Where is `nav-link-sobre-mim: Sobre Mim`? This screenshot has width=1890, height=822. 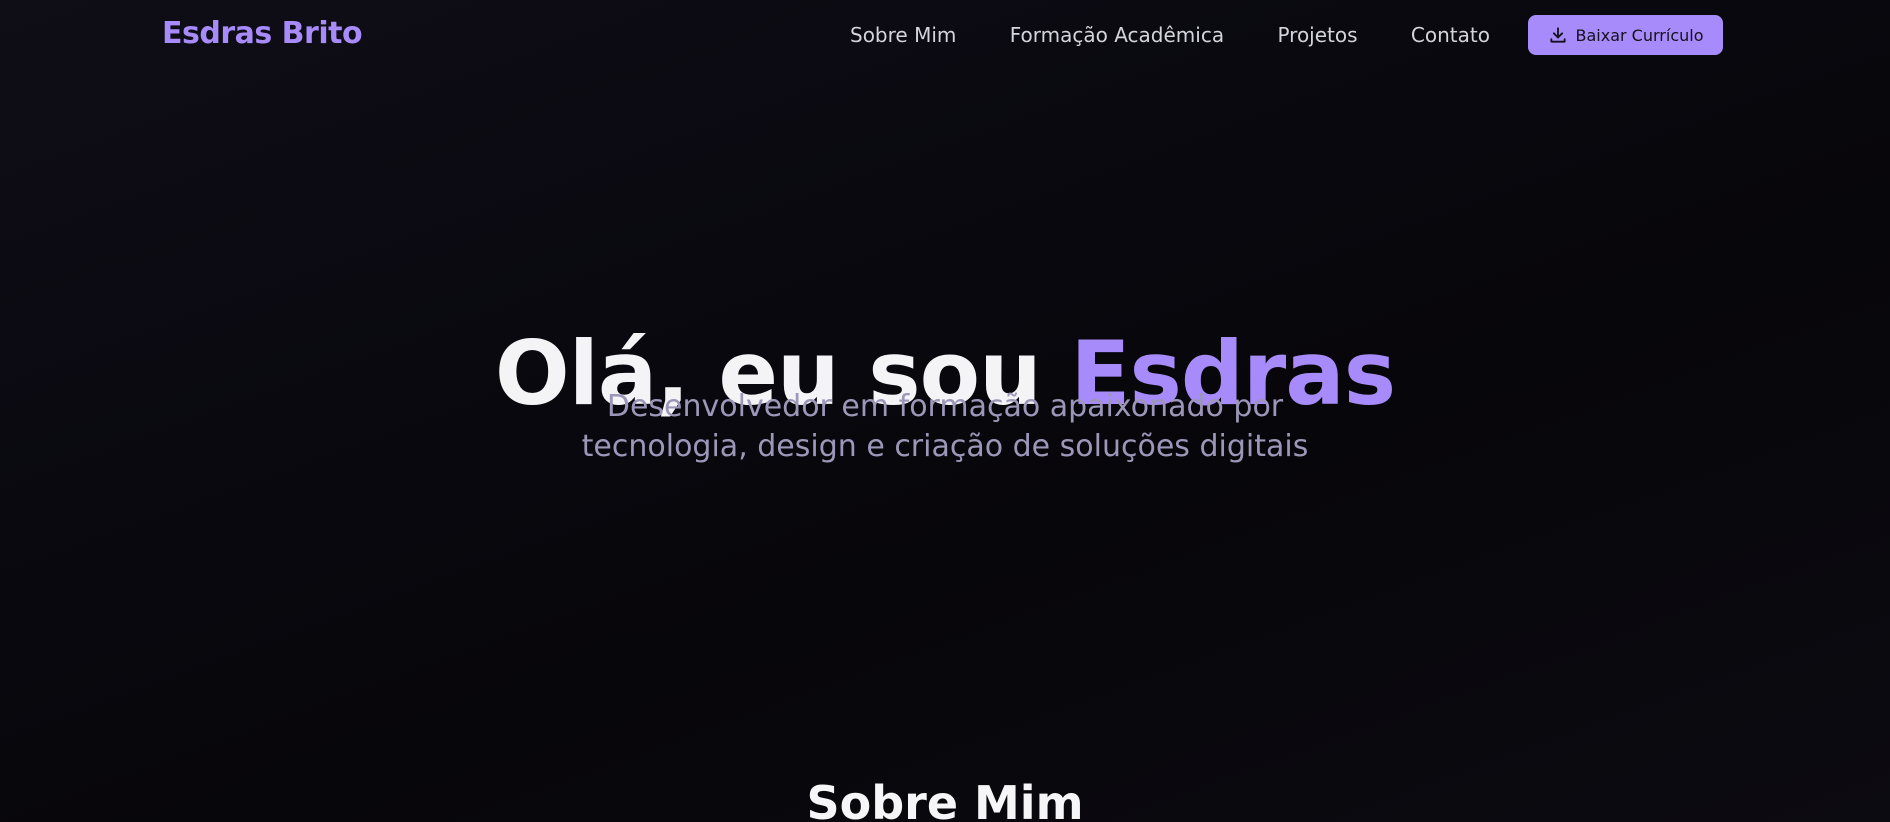 nav-link-sobre-mim: Sobre Mim is located at coordinates (903, 35).